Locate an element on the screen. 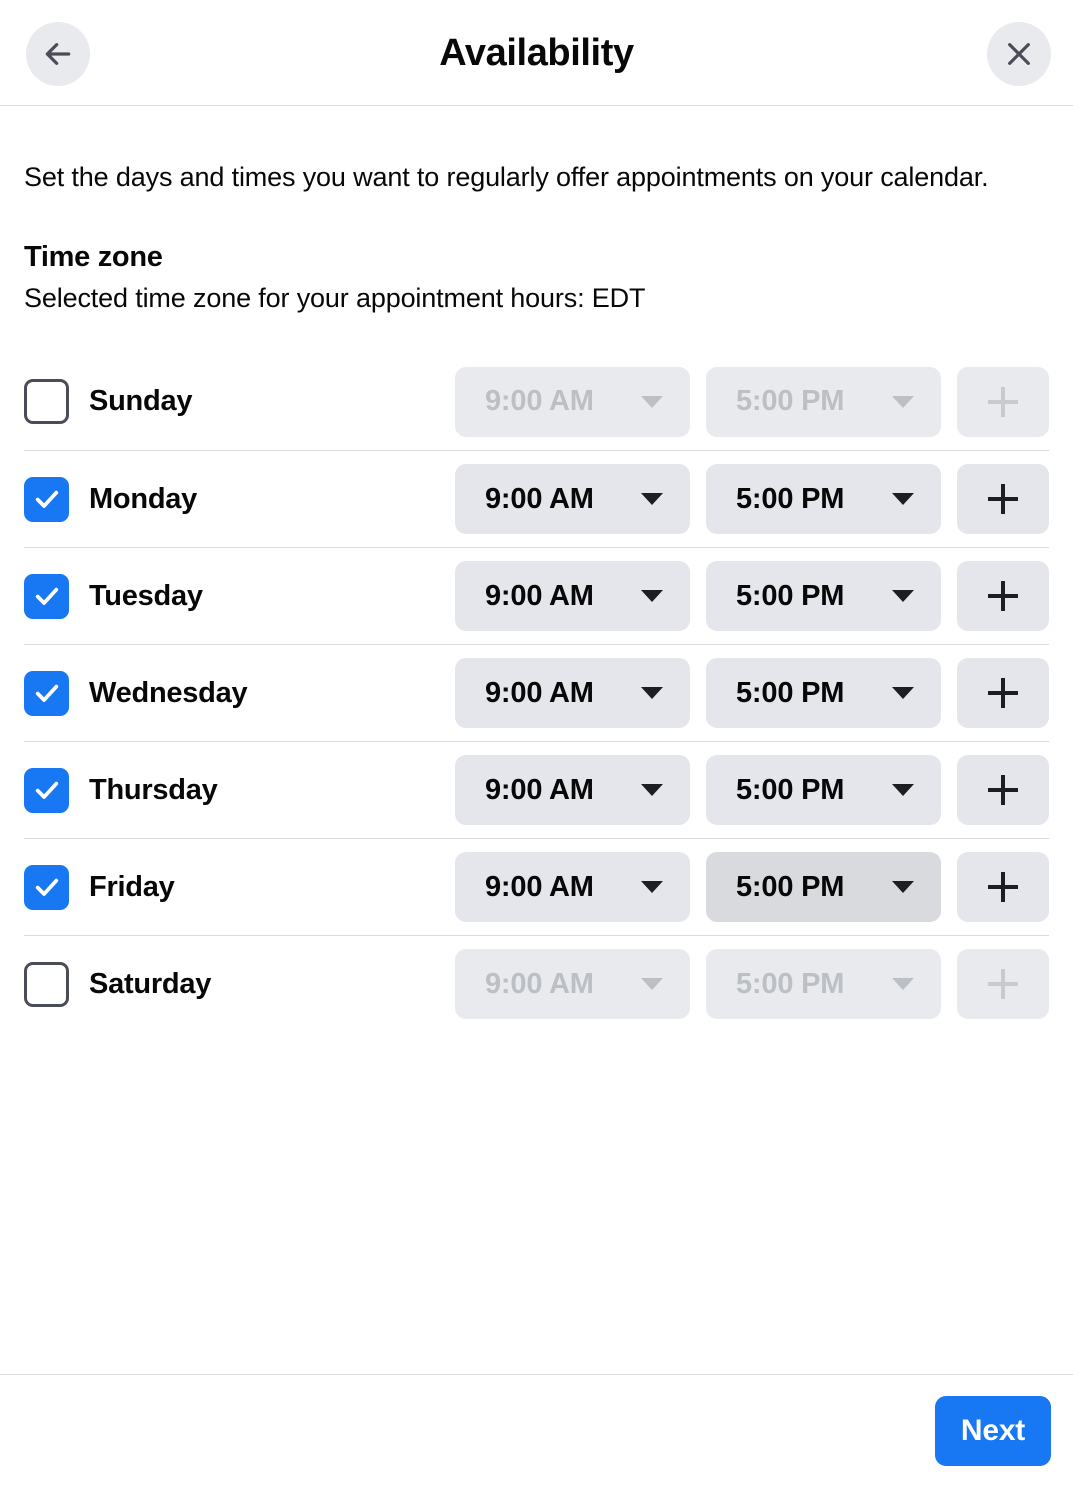  day-checkbox-thursday is located at coordinates (46, 790).